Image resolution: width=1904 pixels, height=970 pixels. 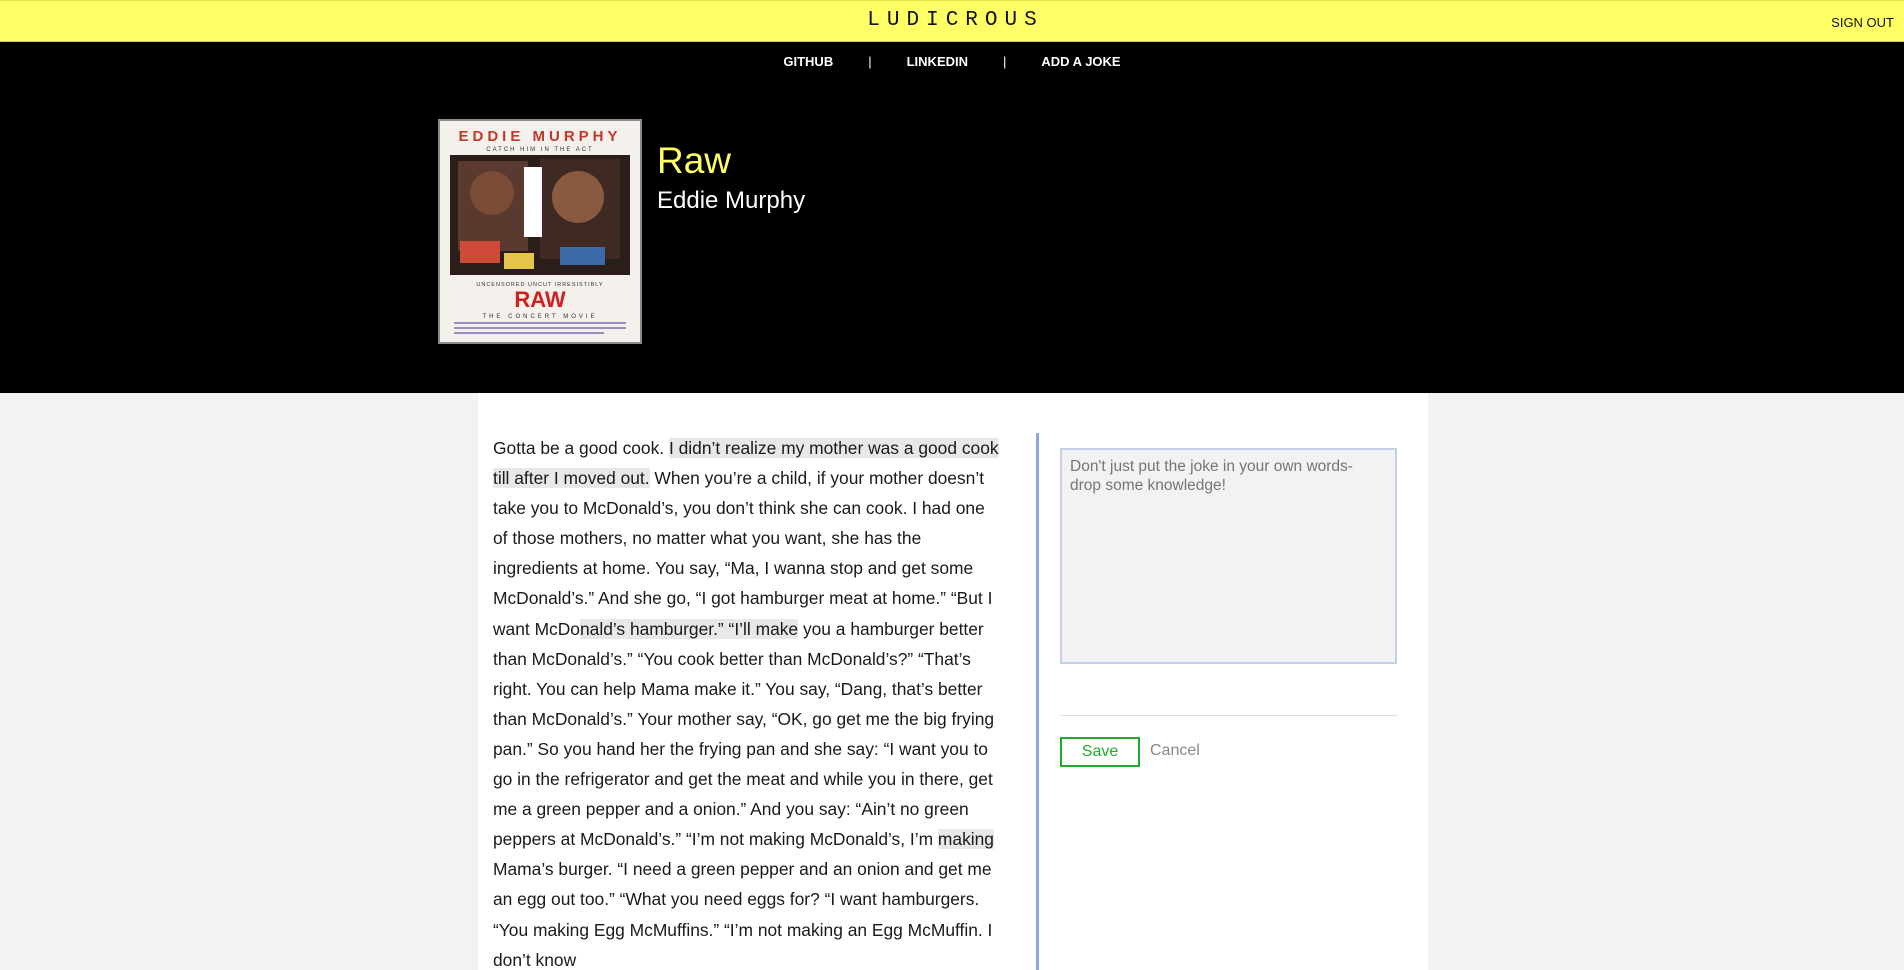 I want to click on nav-github-link: GITHUB, so click(x=808, y=61).